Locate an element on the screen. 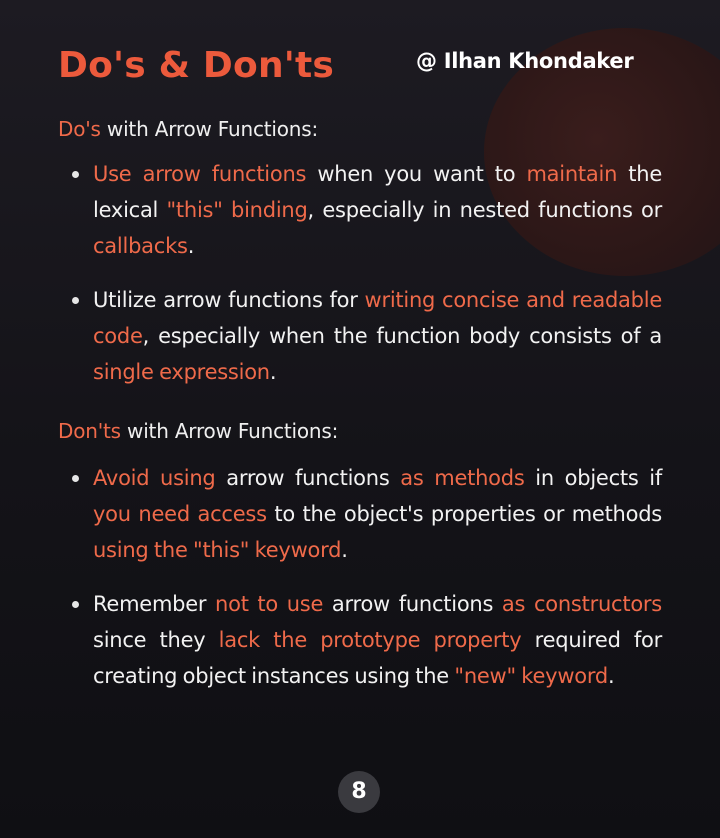  page-title: Do's & Don'ts is located at coordinates (196, 65).